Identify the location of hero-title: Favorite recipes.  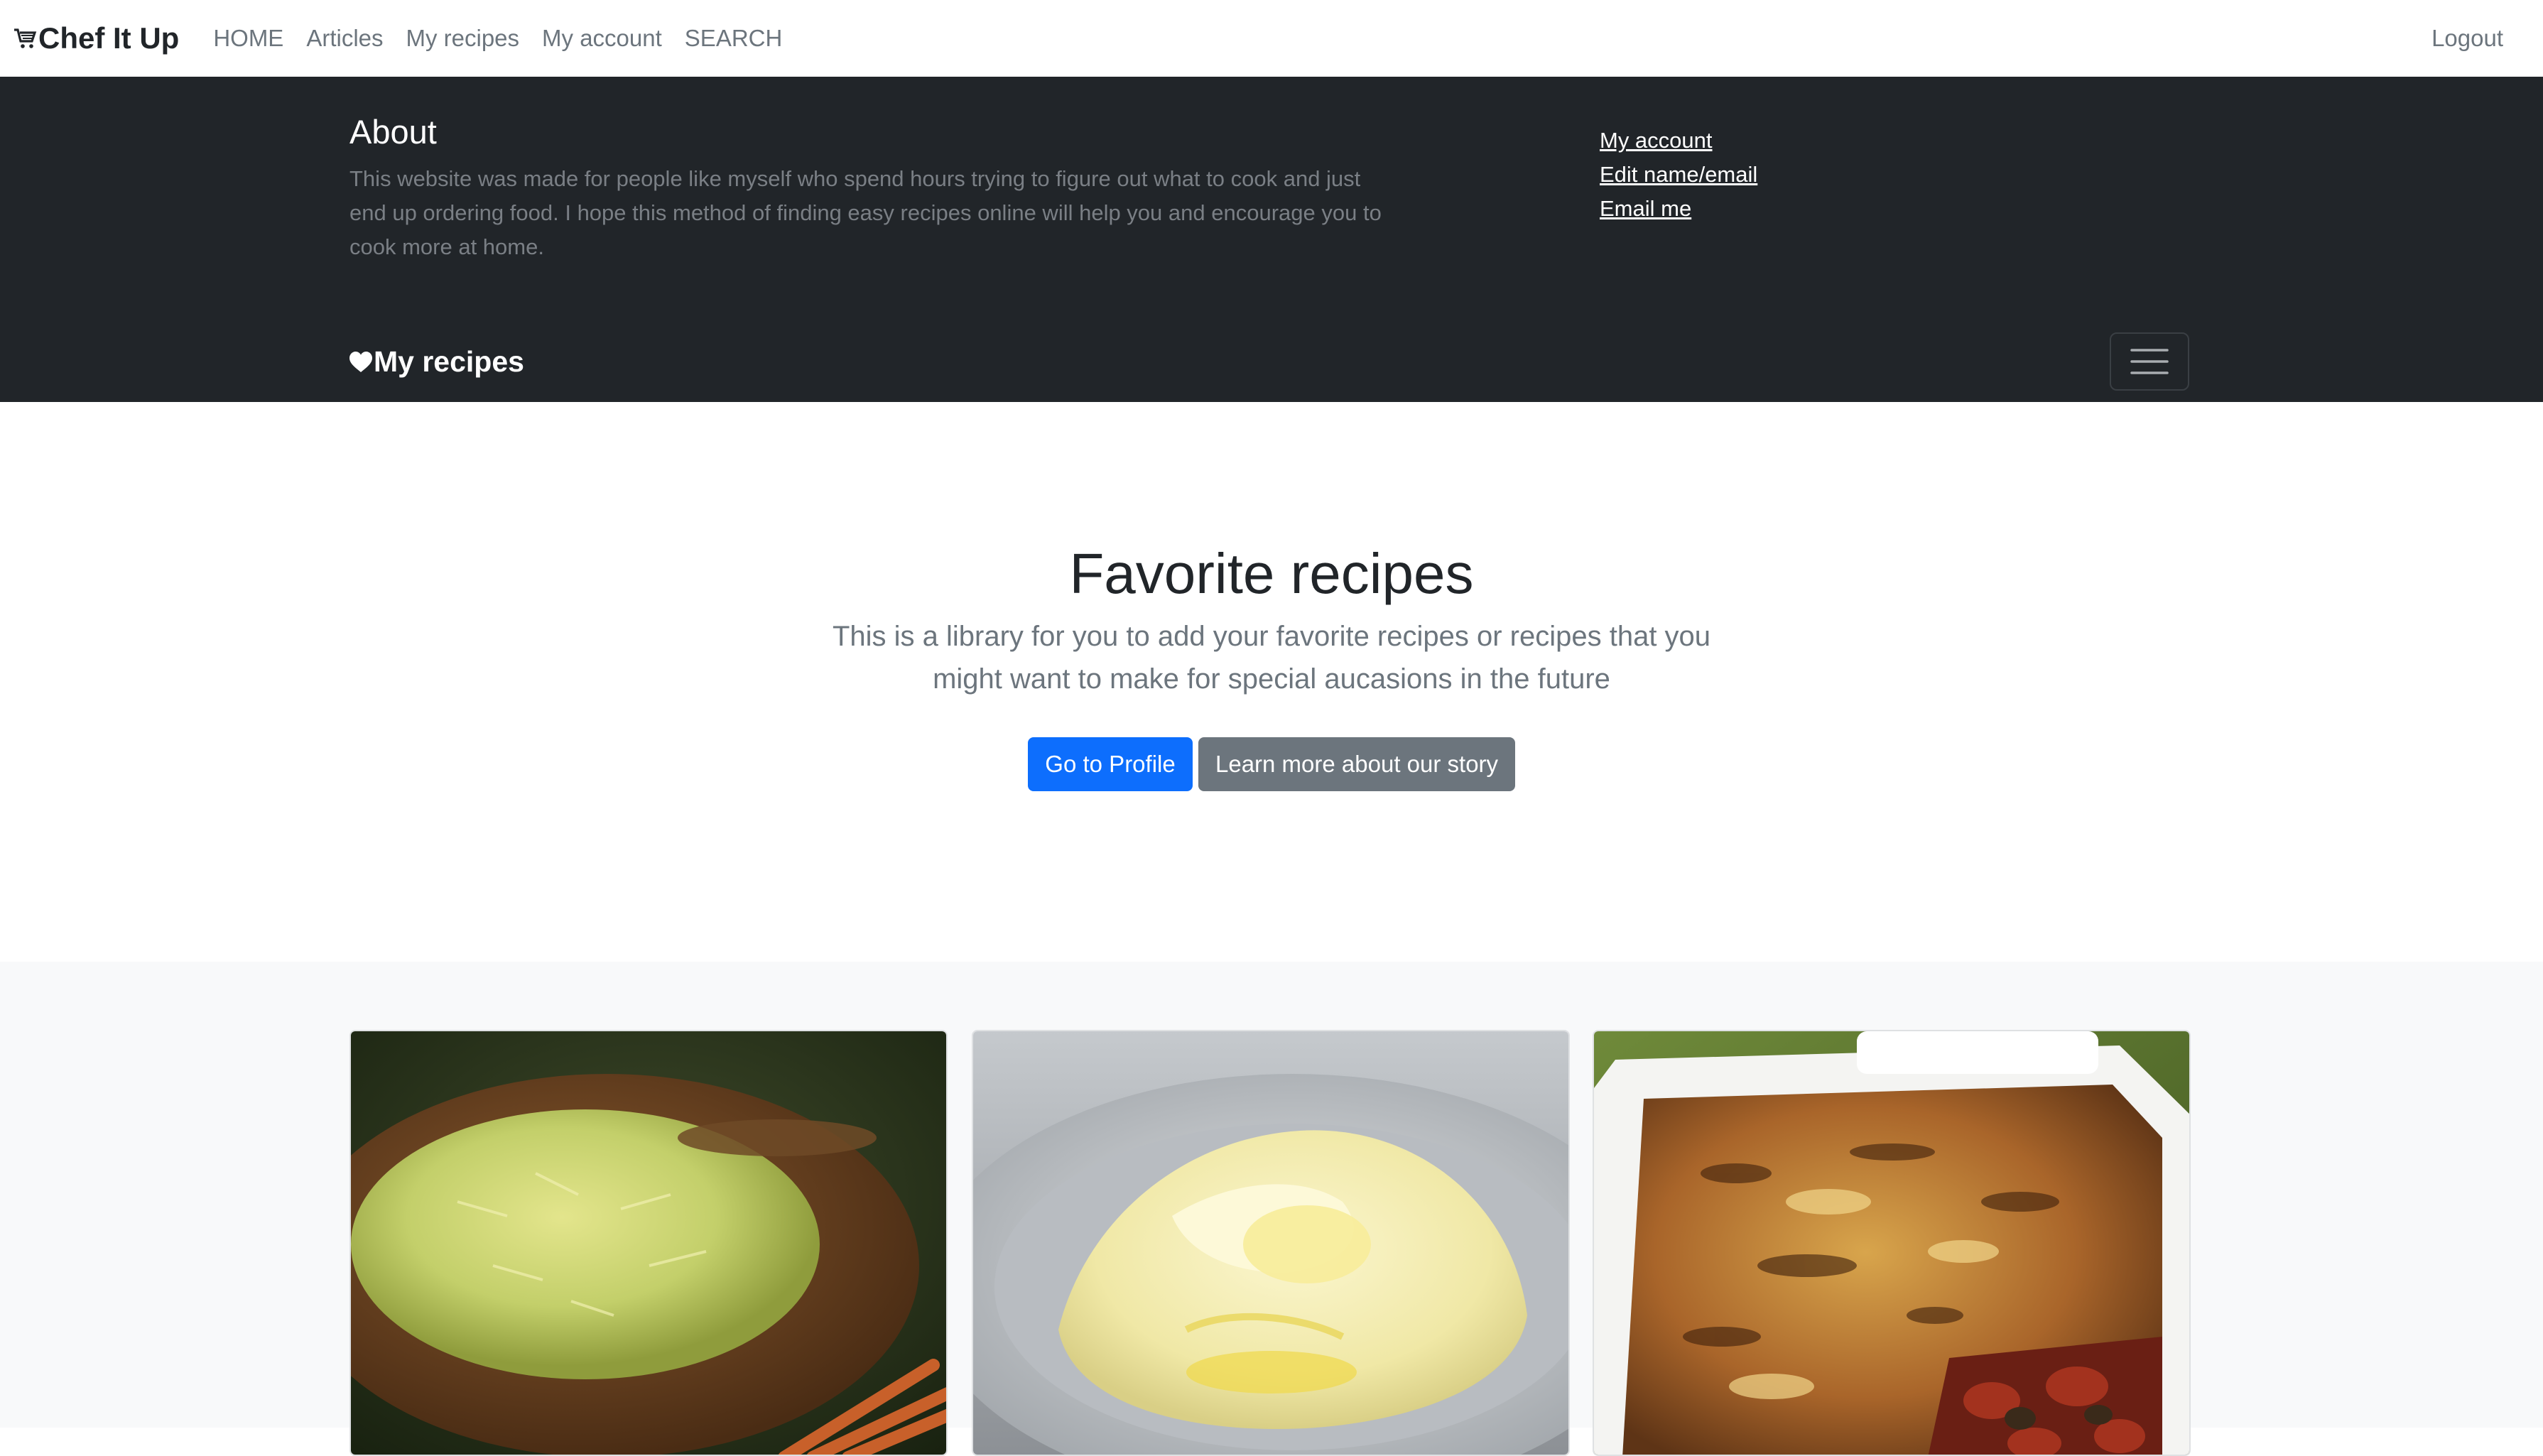
(1271, 573).